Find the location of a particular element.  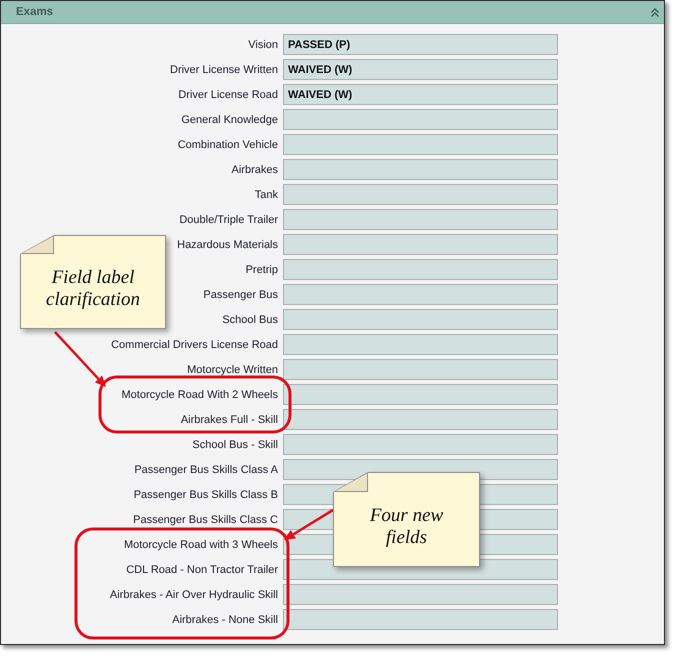

field-label: Driver License Written is located at coordinates (224, 70).